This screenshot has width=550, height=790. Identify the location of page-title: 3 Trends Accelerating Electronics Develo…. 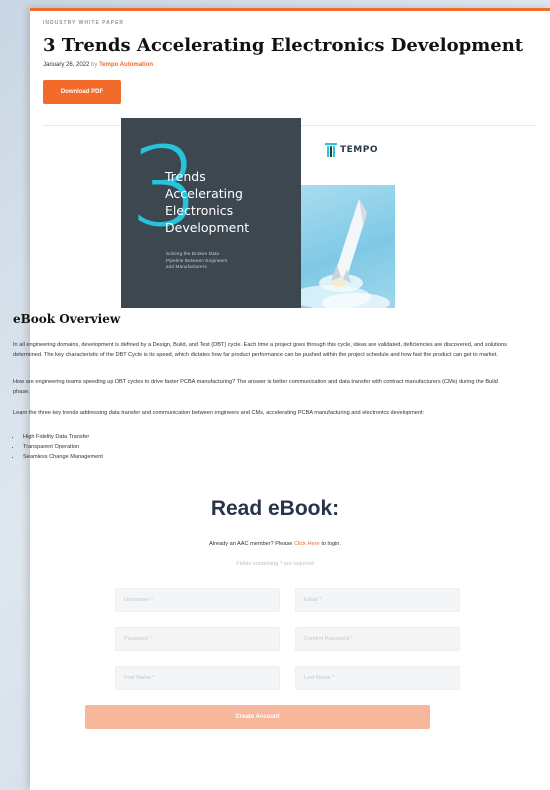
(283, 45).